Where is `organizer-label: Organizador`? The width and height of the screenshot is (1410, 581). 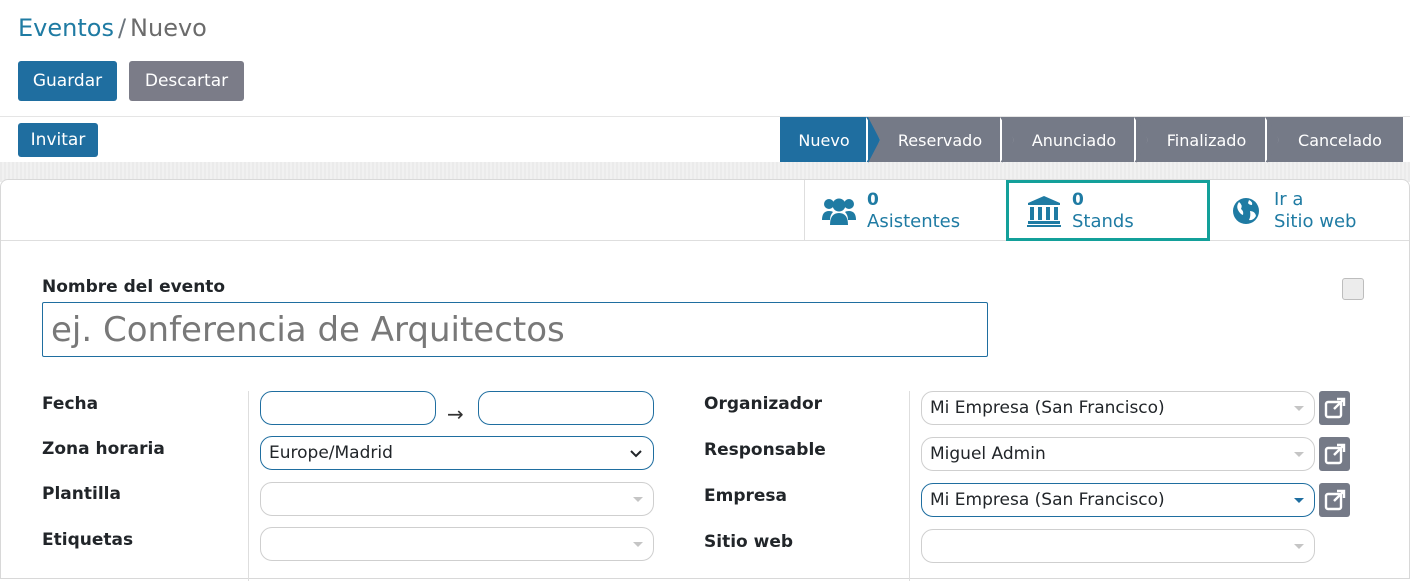 organizer-label: Organizador is located at coordinates (763, 404).